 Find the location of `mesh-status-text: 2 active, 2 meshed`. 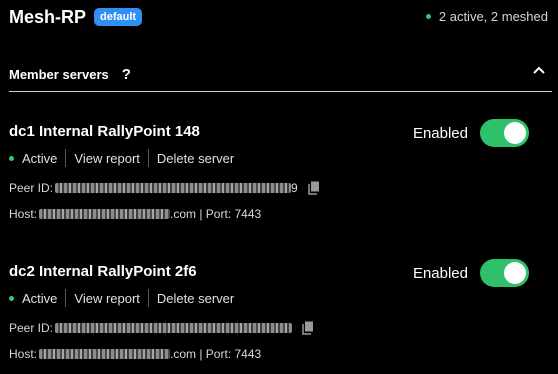

mesh-status-text: 2 active, 2 meshed is located at coordinates (493, 16).